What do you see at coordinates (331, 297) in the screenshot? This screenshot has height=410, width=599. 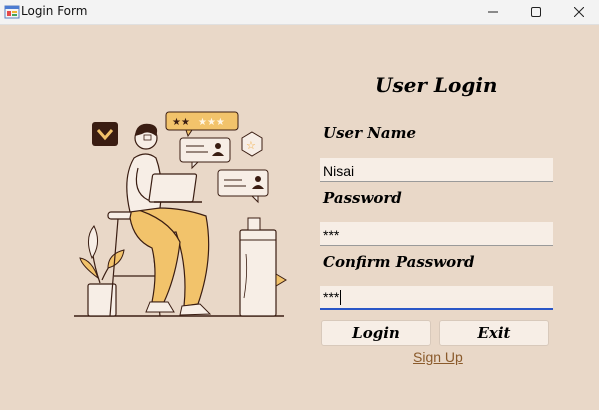 I see `confirm-password-value: ***` at bounding box center [331, 297].